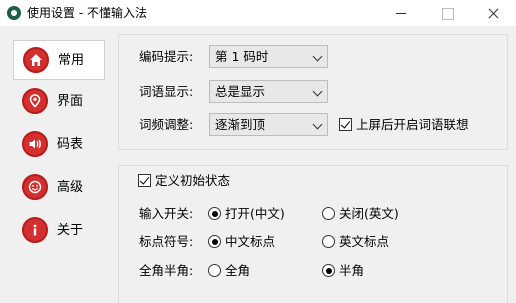  I want to click on sidebar-item-about: 关于, so click(59, 231).